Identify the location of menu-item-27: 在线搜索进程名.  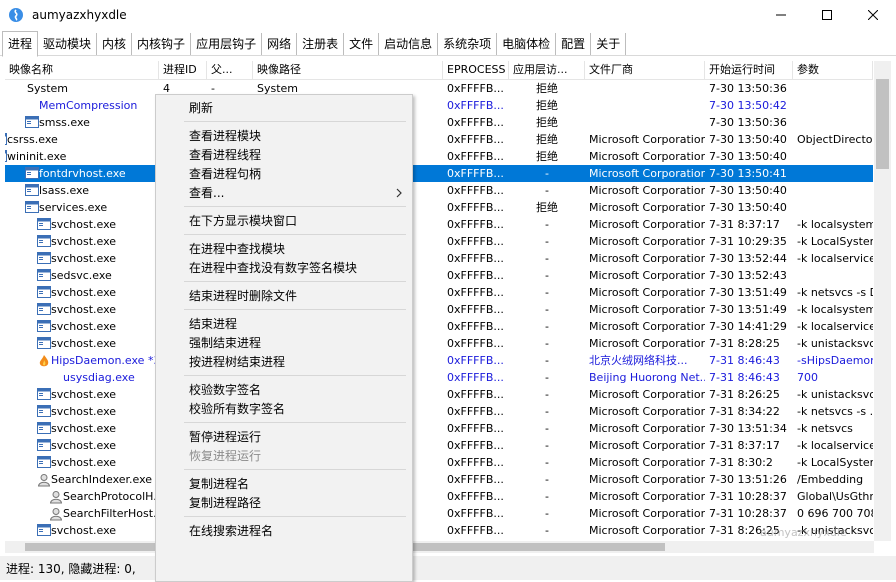
(231, 531).